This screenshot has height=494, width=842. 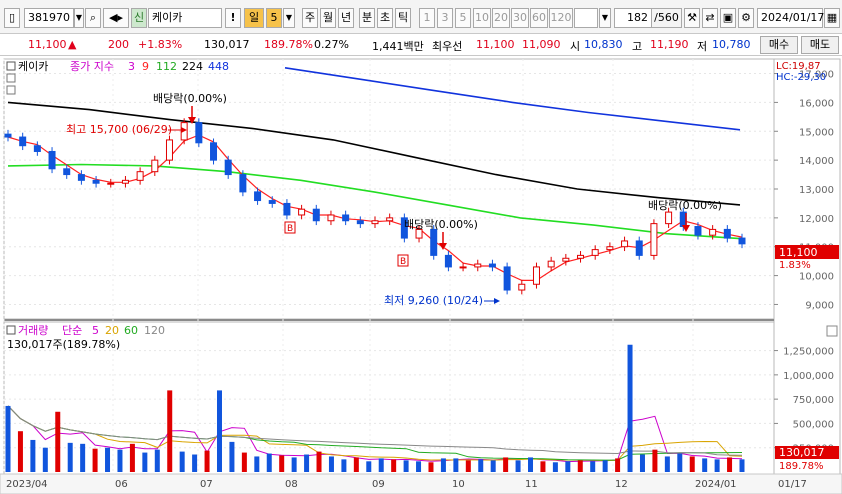 What do you see at coordinates (310, 18) in the screenshot?
I see `tab-week: 주` at bounding box center [310, 18].